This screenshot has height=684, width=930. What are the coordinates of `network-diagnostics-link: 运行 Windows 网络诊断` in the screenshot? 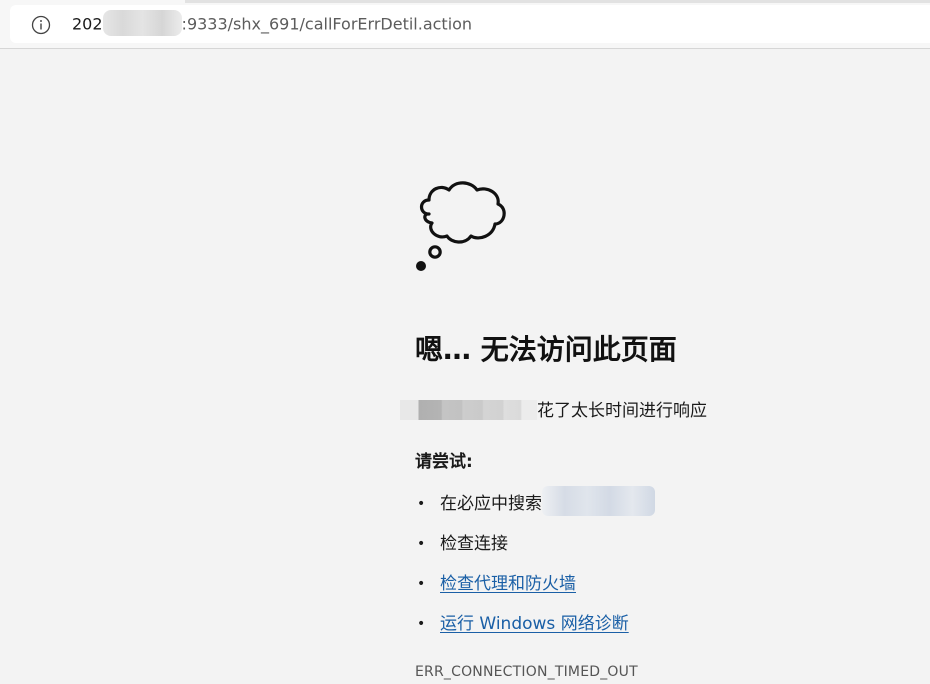 It's located at (534, 624).